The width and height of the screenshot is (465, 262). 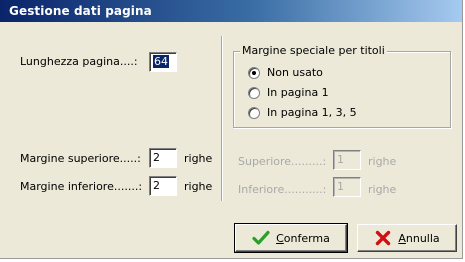 What do you see at coordinates (156, 185) in the screenshot?
I see `bottom-margin-value: 2` at bounding box center [156, 185].